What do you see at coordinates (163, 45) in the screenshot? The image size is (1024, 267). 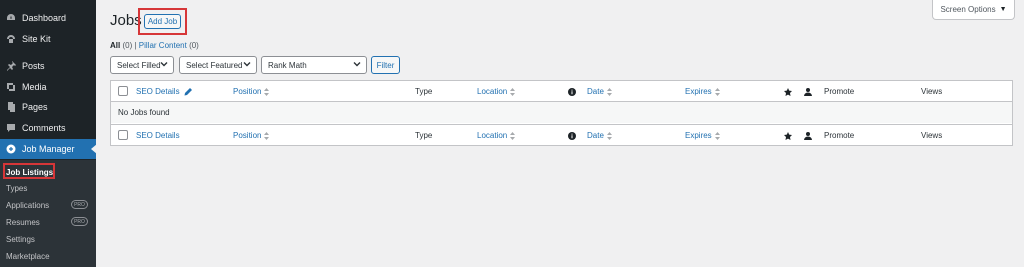 I see `view-pillar-link: Pillar Content` at bounding box center [163, 45].